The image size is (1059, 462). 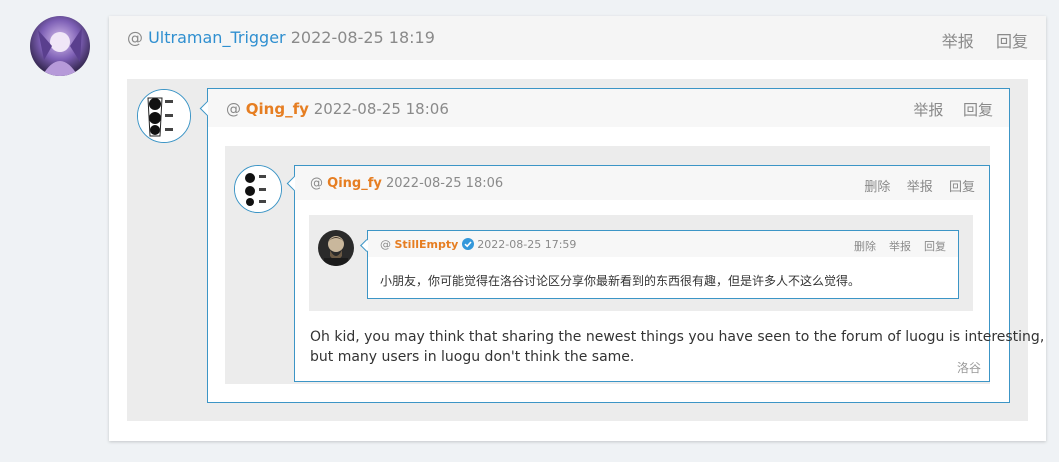 I want to click on timestamp: 2022-08-25 17:59, so click(x=527, y=244).